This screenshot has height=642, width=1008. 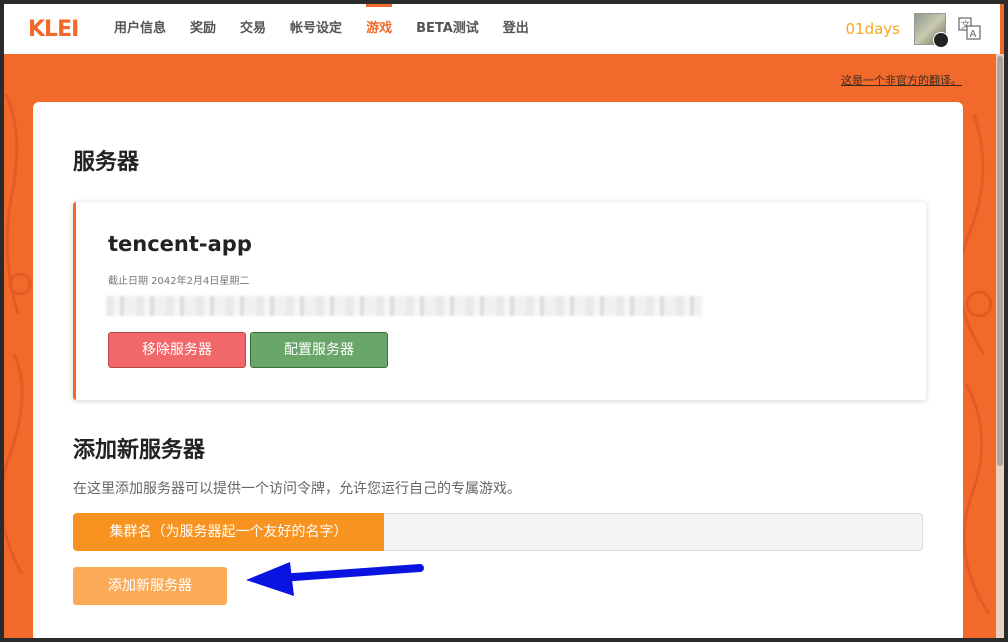 I want to click on server-token-blurred, so click(x=404, y=306).